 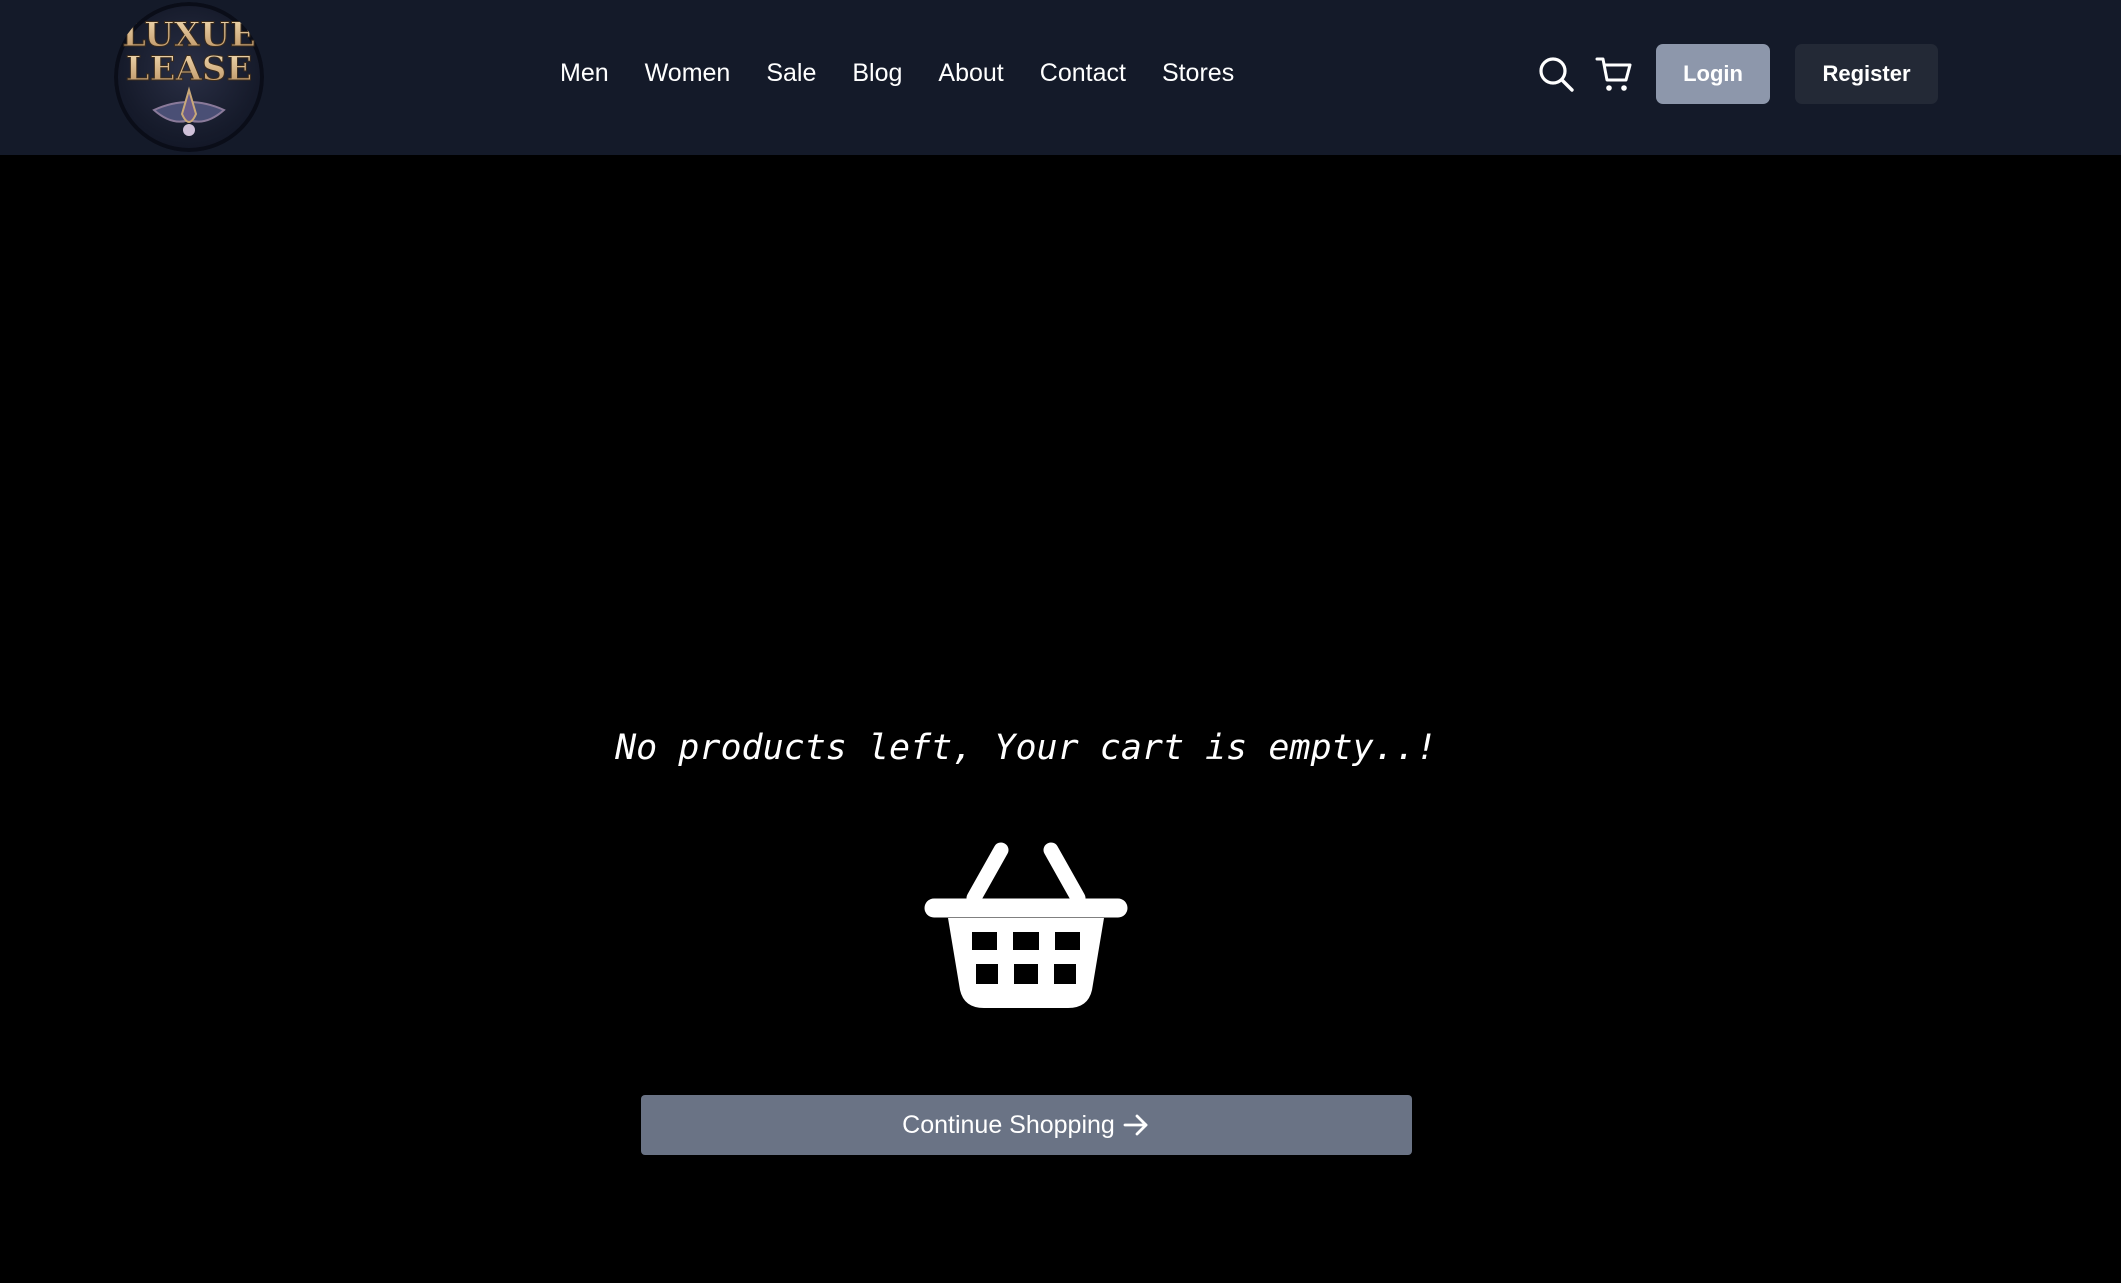 I want to click on cart-icon, so click(x=1613, y=74).